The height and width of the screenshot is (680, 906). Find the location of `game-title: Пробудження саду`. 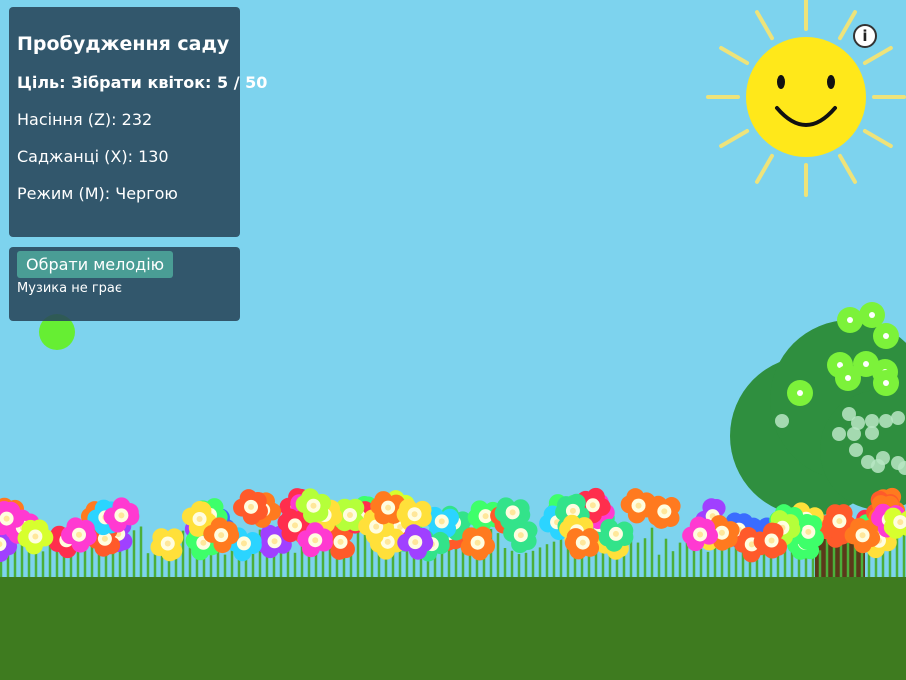

game-title: Пробудження саду is located at coordinates (123, 44).